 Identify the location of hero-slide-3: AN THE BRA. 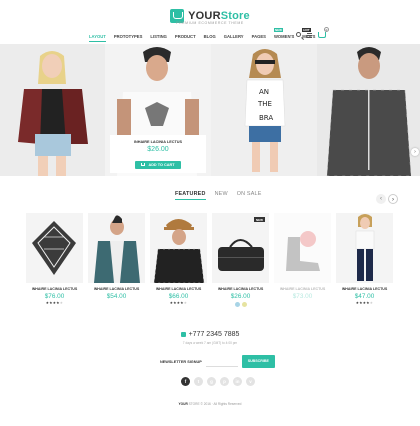
(264, 110).